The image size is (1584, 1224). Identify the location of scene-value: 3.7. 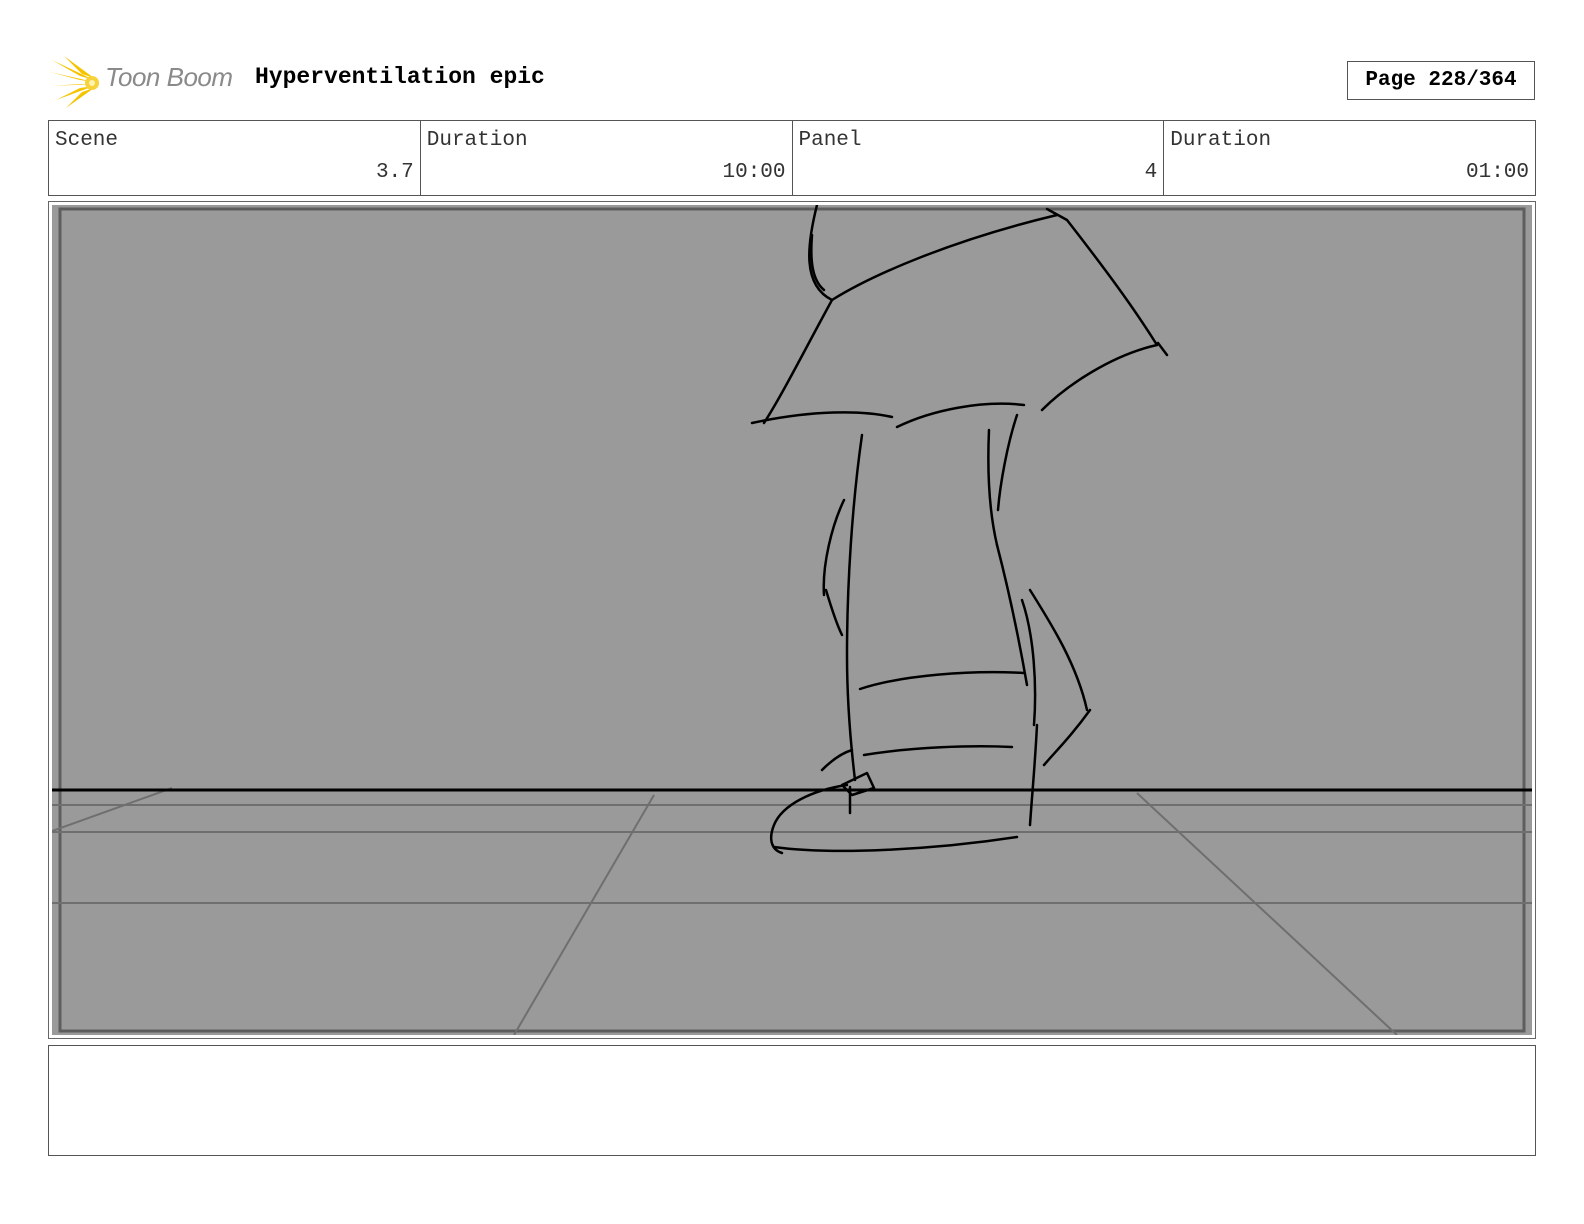
(394, 172).